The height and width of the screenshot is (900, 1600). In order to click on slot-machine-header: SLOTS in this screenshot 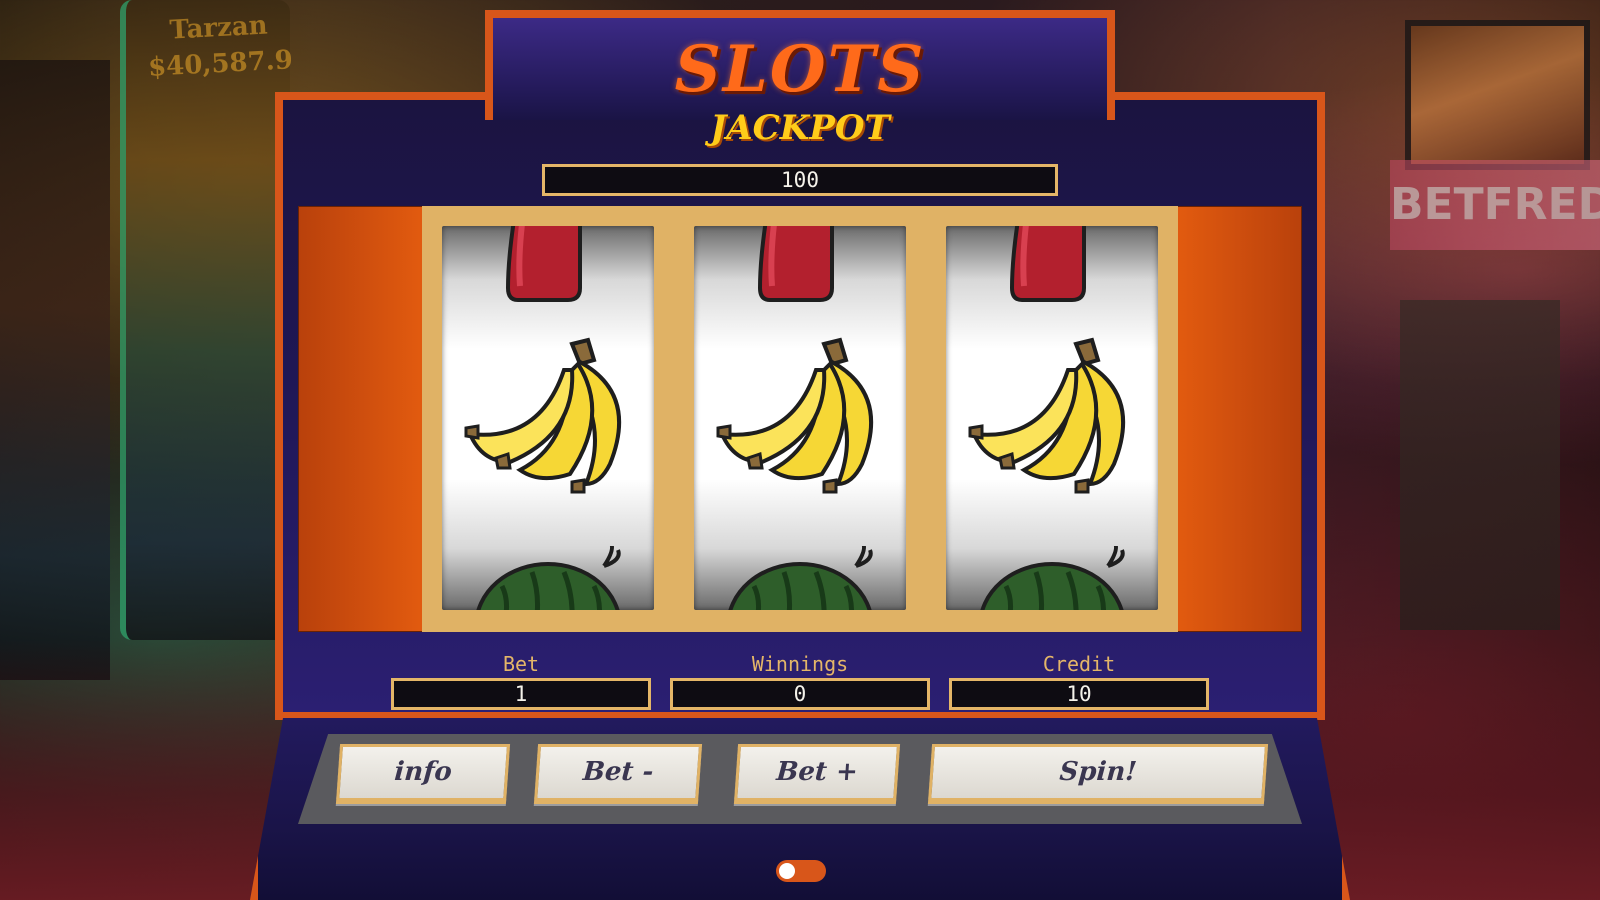, I will do `click(800, 65)`.